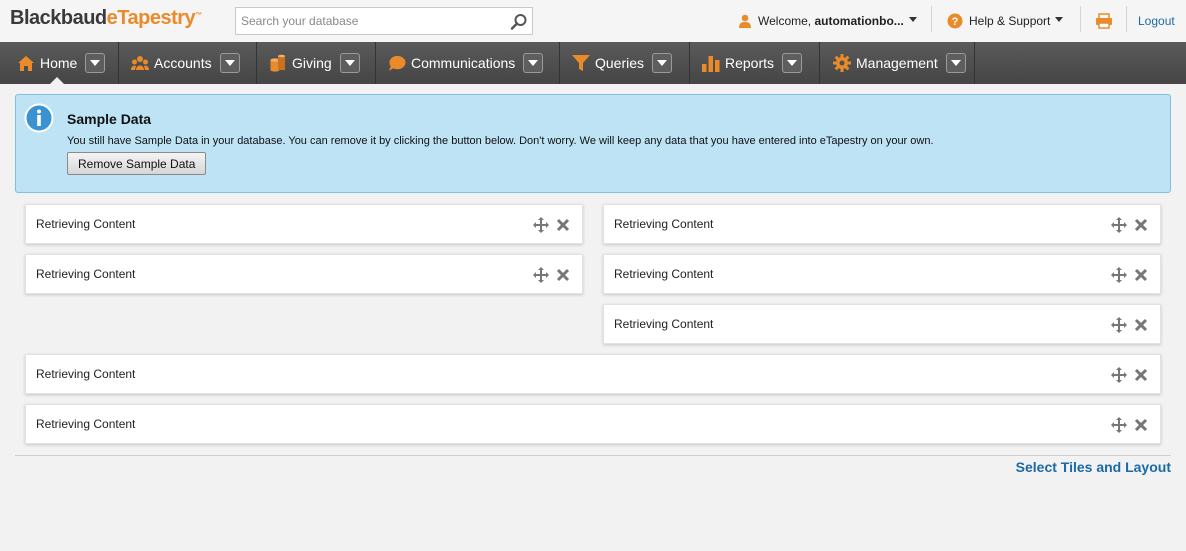 This screenshot has width=1186, height=551. Describe the element at coordinates (397, 63) in the screenshot. I see `communications-icon` at that location.